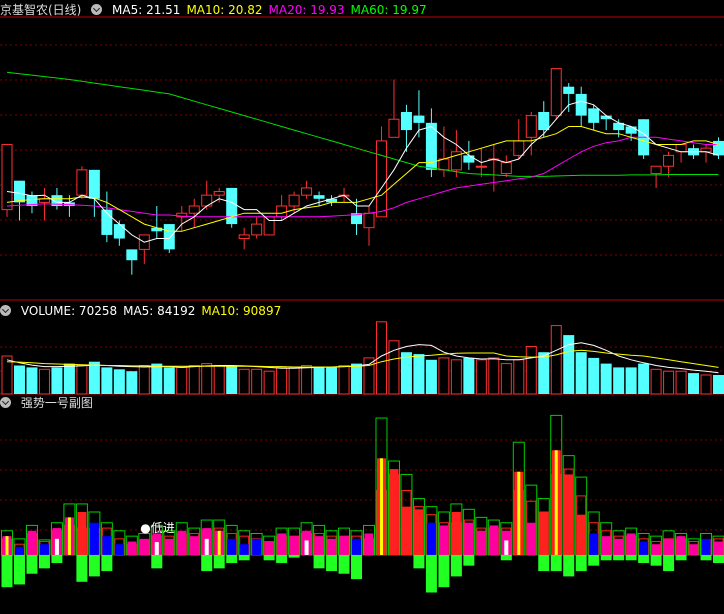 The image size is (724, 614). What do you see at coordinates (306, 547) in the screenshot?
I see `indicator-white-bar` at bounding box center [306, 547].